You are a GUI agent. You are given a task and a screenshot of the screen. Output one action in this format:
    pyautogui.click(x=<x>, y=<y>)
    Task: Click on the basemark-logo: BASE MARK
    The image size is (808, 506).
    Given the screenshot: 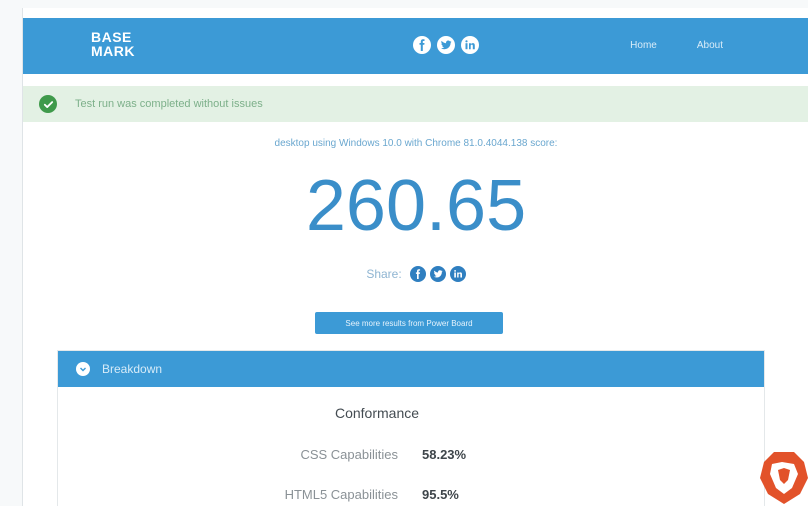 What is the action you would take?
    pyautogui.click(x=113, y=44)
    